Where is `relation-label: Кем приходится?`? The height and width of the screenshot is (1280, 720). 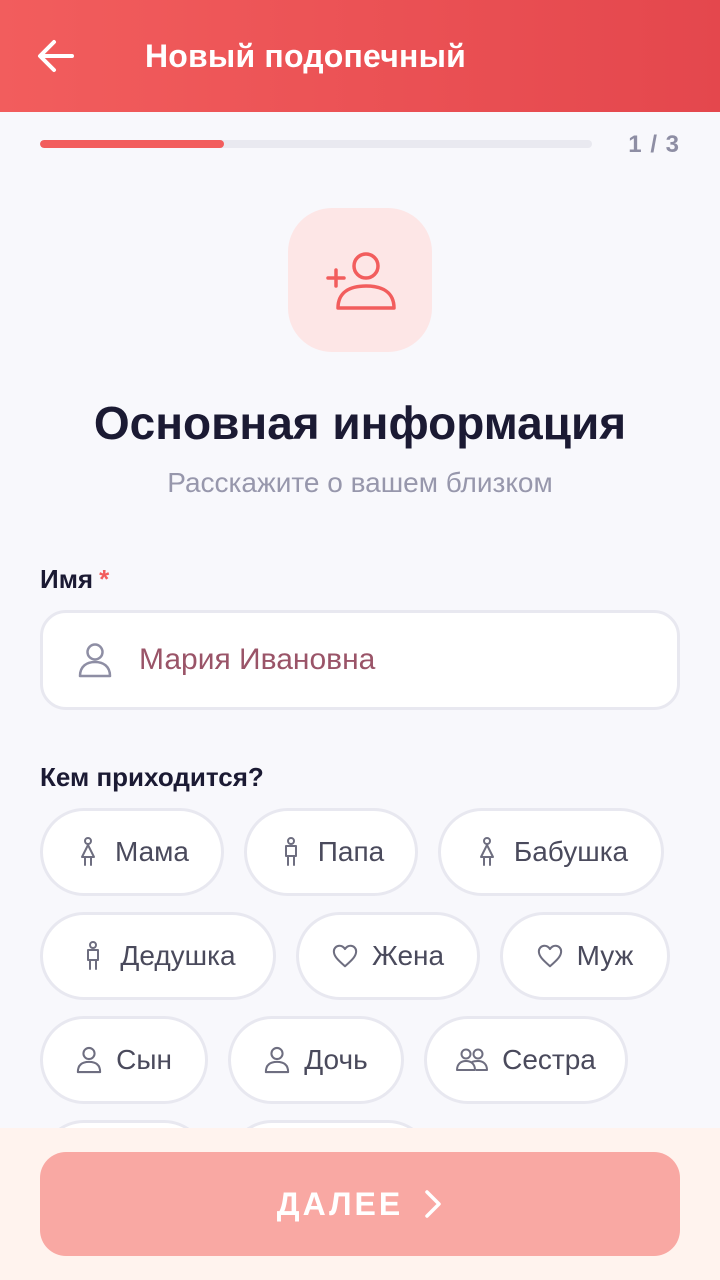
relation-label: Кем приходится? is located at coordinates (152, 777).